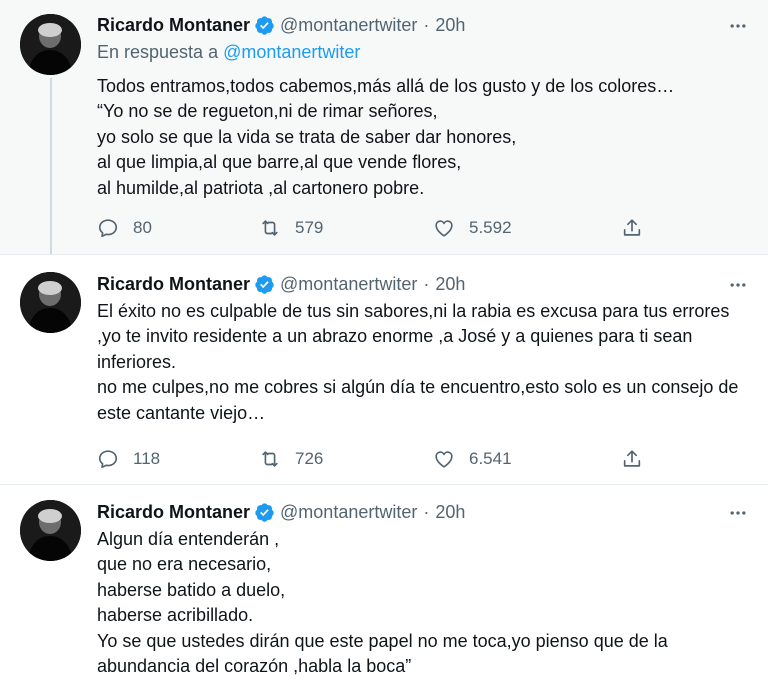  What do you see at coordinates (184, 564) in the screenshot?
I see `tweet-text-line: que no era necesario,` at bounding box center [184, 564].